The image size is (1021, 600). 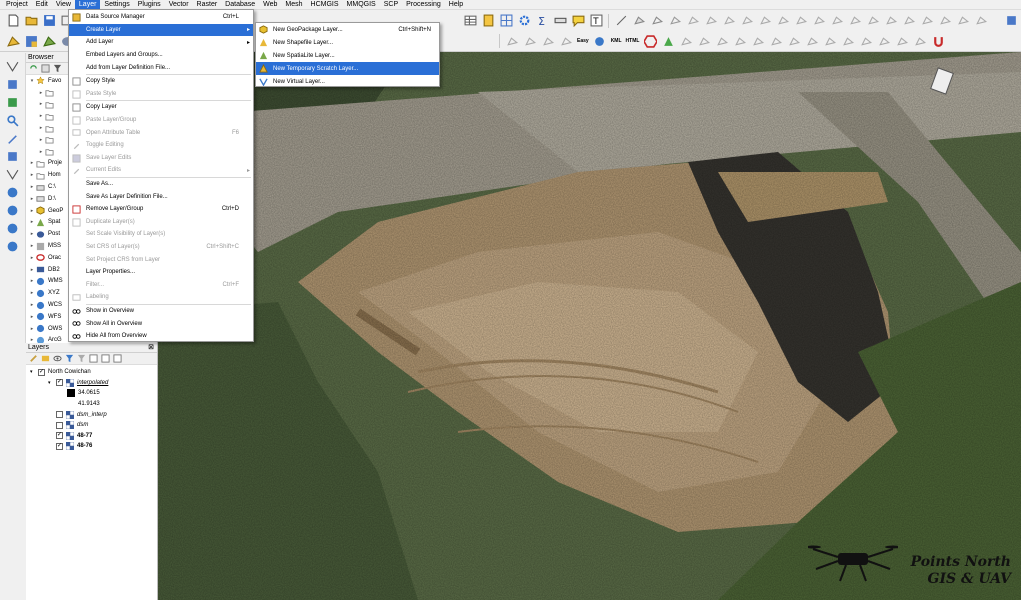 I want to click on add-feature-icon, so click(x=639, y=21).